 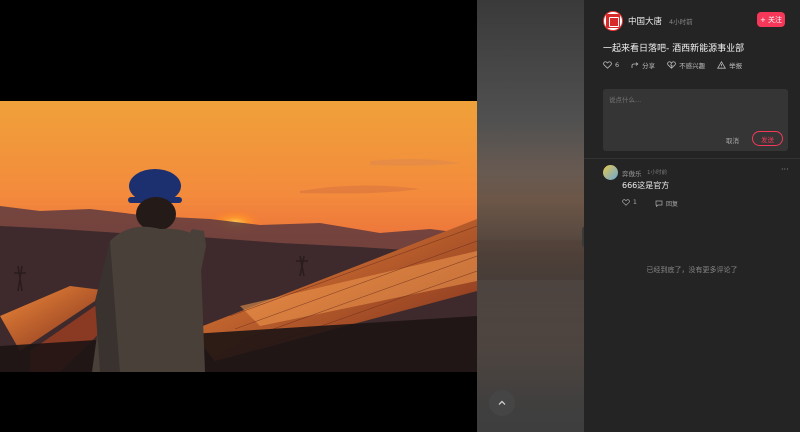 I want to click on author-info: 中国大唐 4小时前, so click(x=648, y=21).